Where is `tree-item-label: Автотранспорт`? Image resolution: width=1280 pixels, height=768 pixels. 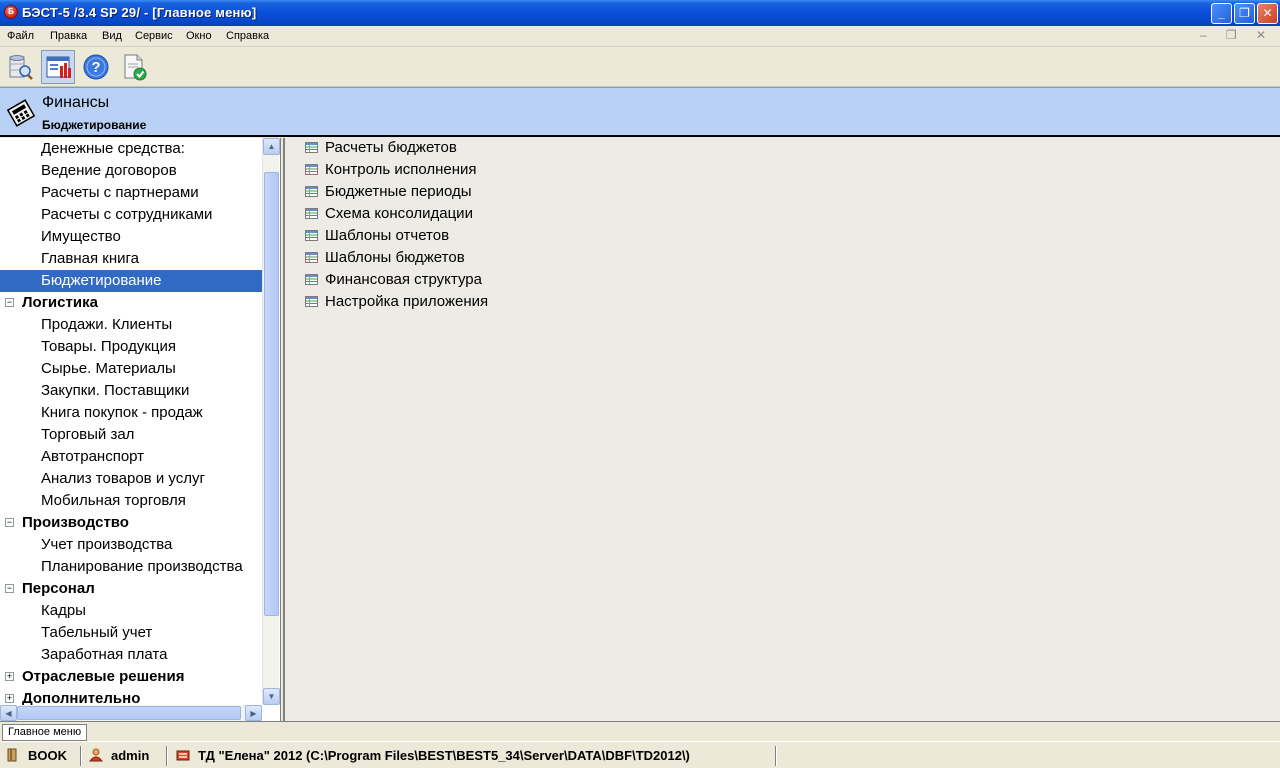
tree-item-label: Автотранспорт is located at coordinates (93, 456).